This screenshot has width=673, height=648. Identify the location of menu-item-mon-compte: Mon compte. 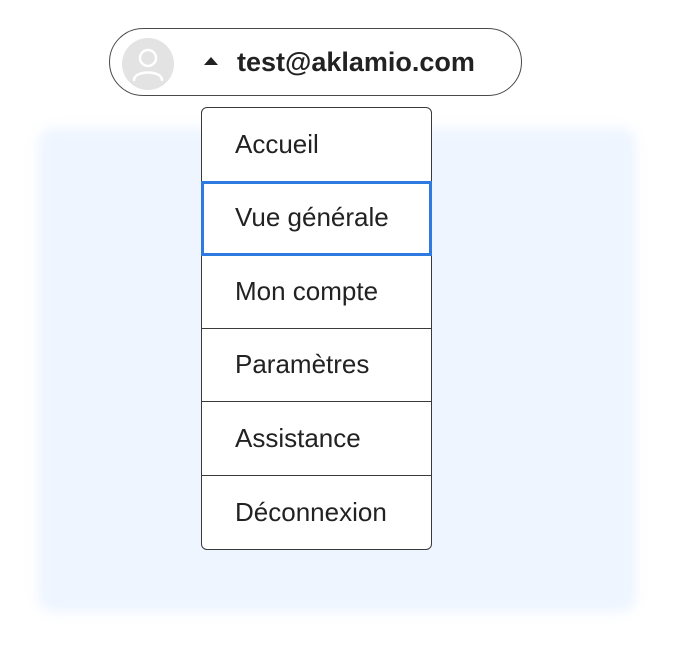
(316, 292).